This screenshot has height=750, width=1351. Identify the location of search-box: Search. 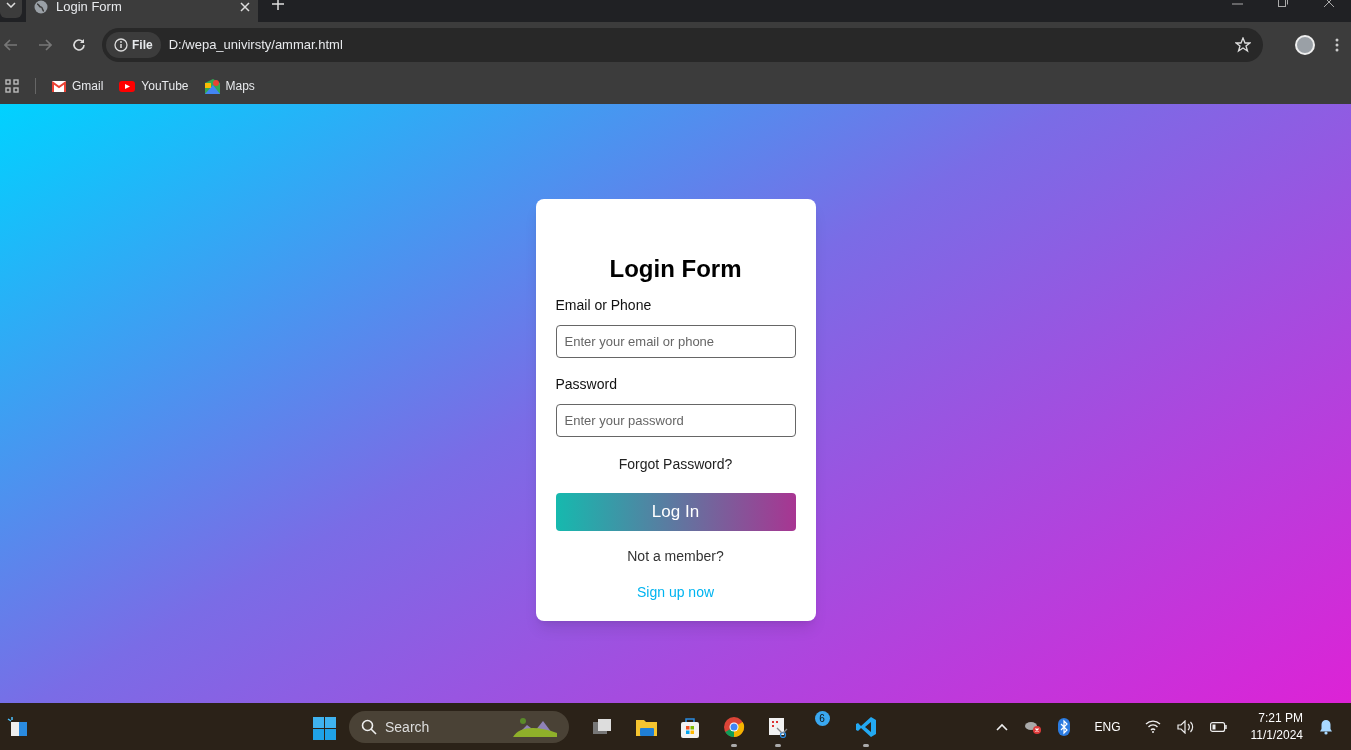
(459, 727).